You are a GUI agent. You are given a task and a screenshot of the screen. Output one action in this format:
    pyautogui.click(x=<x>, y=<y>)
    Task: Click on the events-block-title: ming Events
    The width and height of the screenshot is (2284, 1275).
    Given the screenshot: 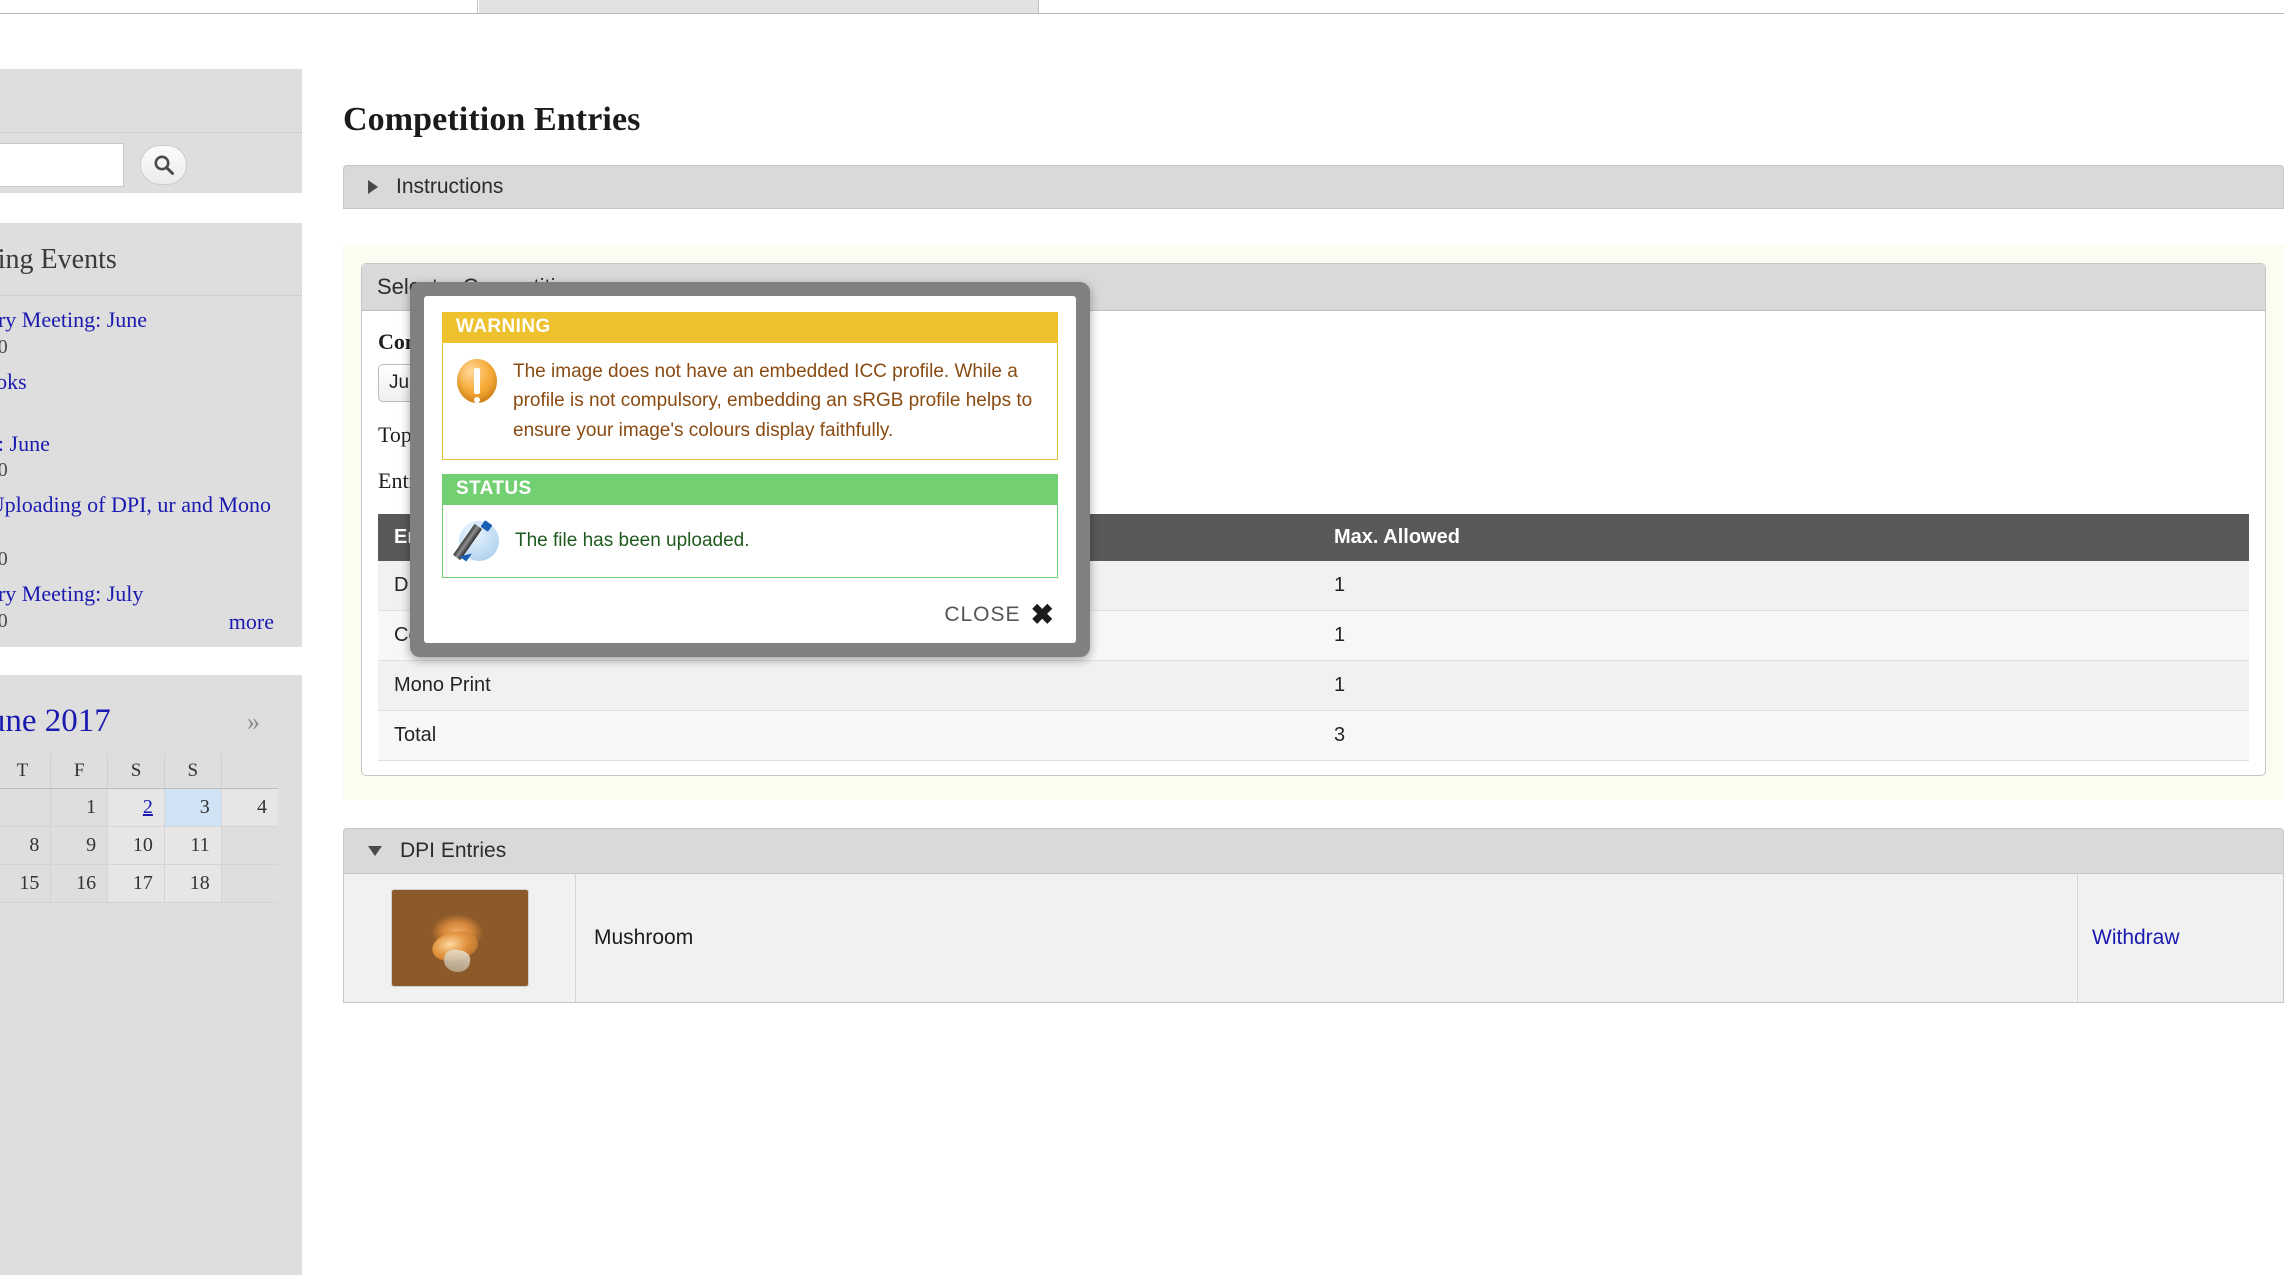 What is the action you would take?
    pyautogui.click(x=58, y=259)
    